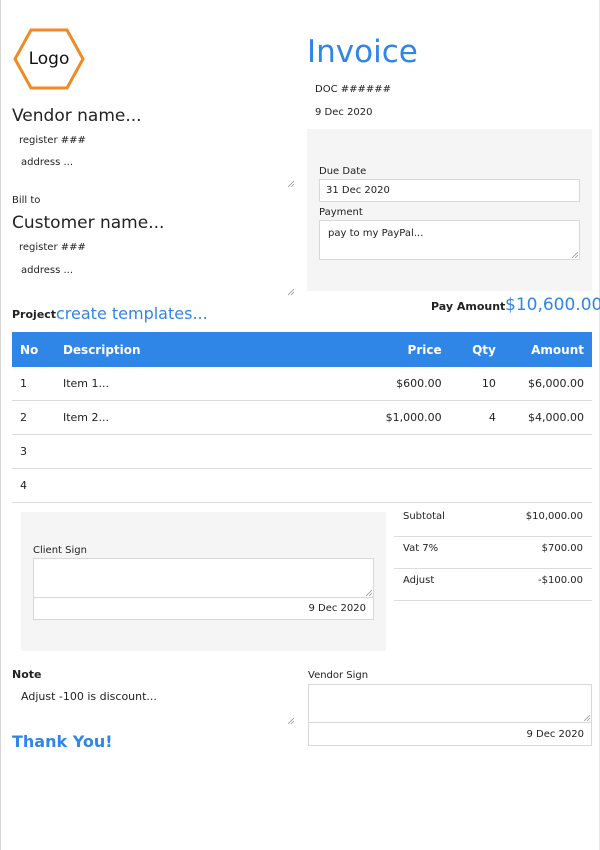  I want to click on adjust-value: -$100.00, so click(560, 580).